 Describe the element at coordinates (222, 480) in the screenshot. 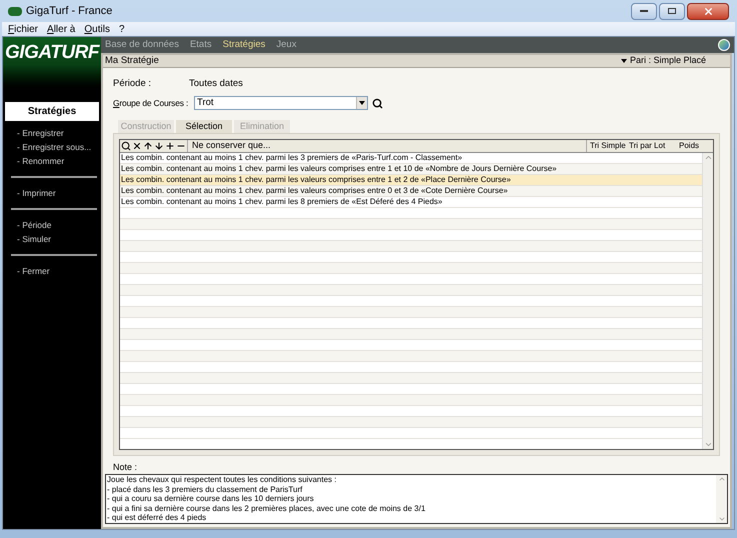

I see `note-line: Joue les chevaux qui respectent toutes les conditions suivantes :` at that location.